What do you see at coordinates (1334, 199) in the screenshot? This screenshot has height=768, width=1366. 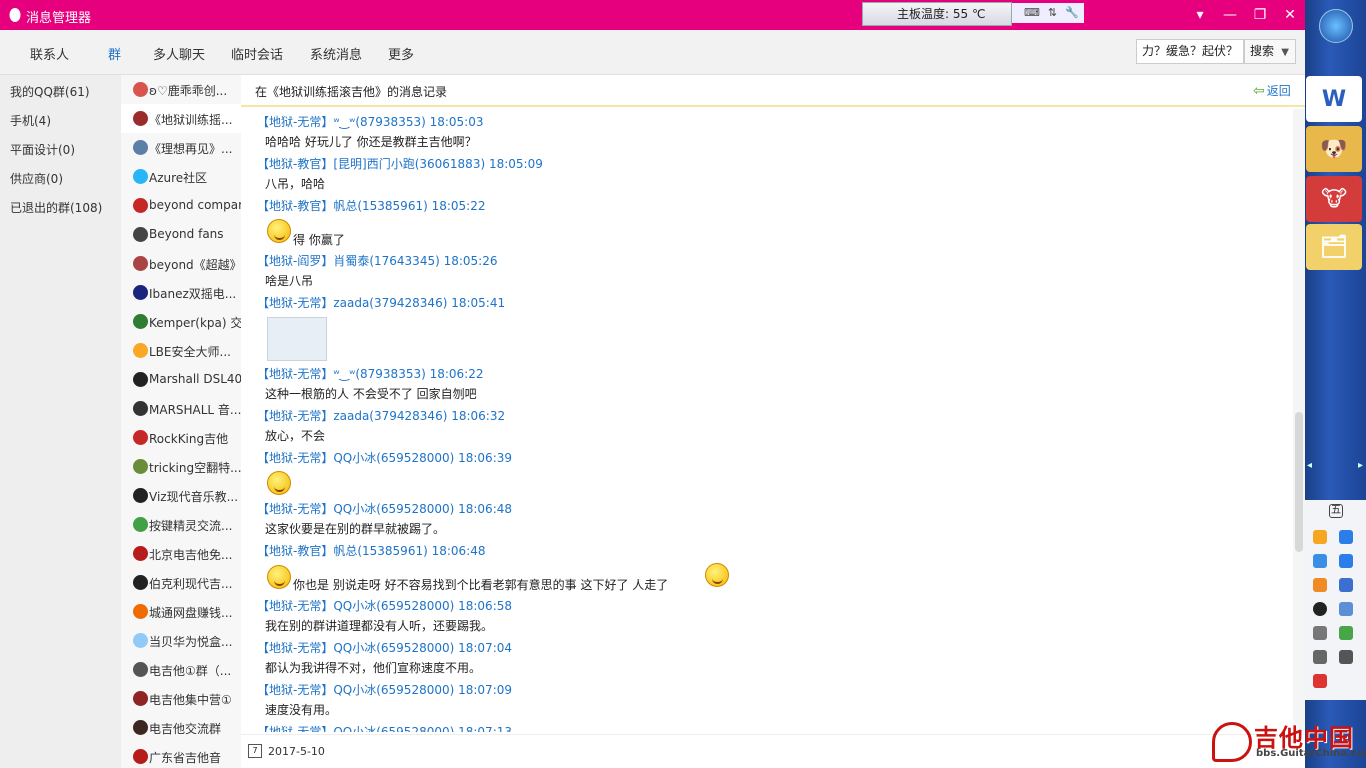 I see `cow-app-icon: 🐮` at bounding box center [1334, 199].